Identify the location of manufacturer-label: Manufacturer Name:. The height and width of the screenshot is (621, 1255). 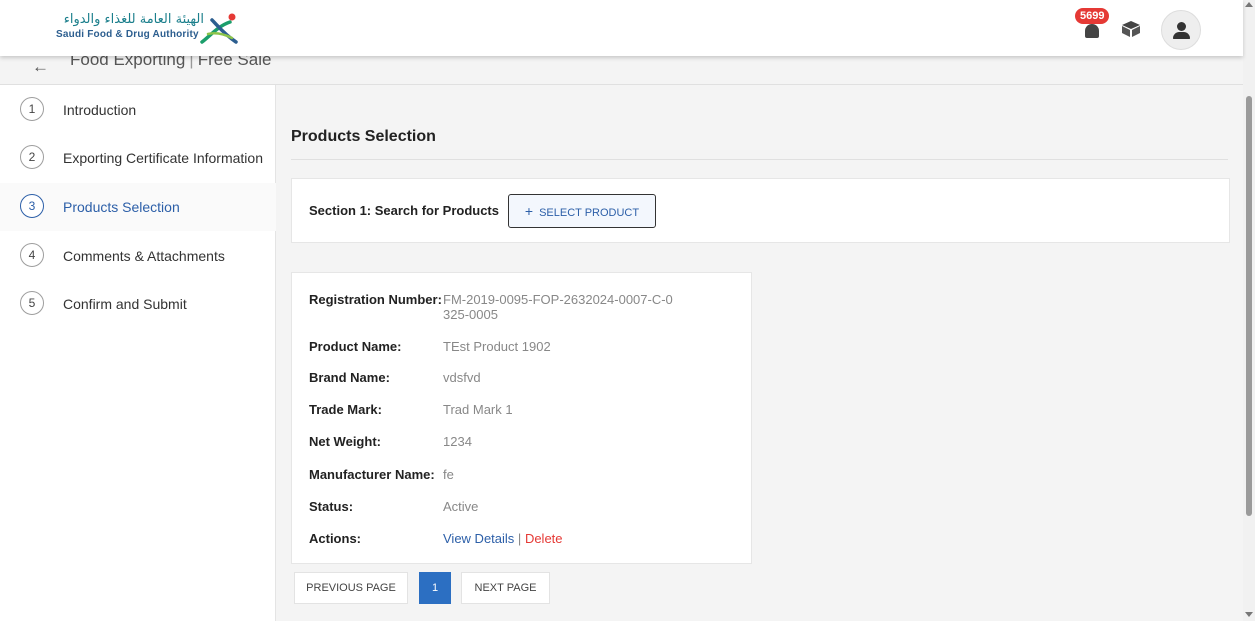
(372, 474).